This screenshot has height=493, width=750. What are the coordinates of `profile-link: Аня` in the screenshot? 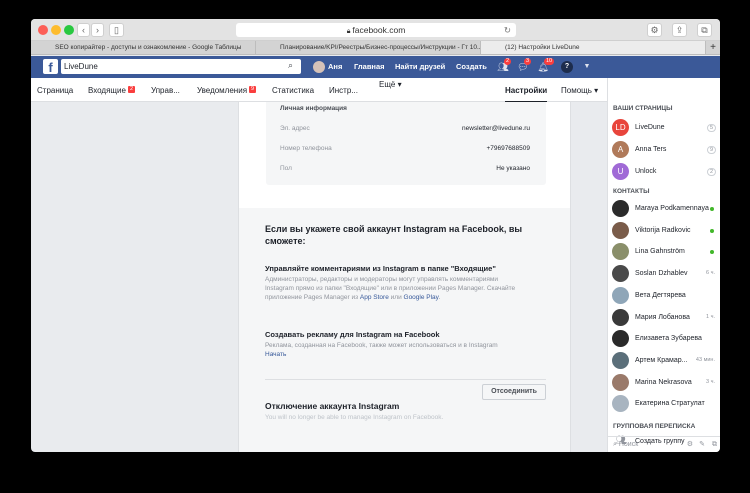 It's located at (335, 67).